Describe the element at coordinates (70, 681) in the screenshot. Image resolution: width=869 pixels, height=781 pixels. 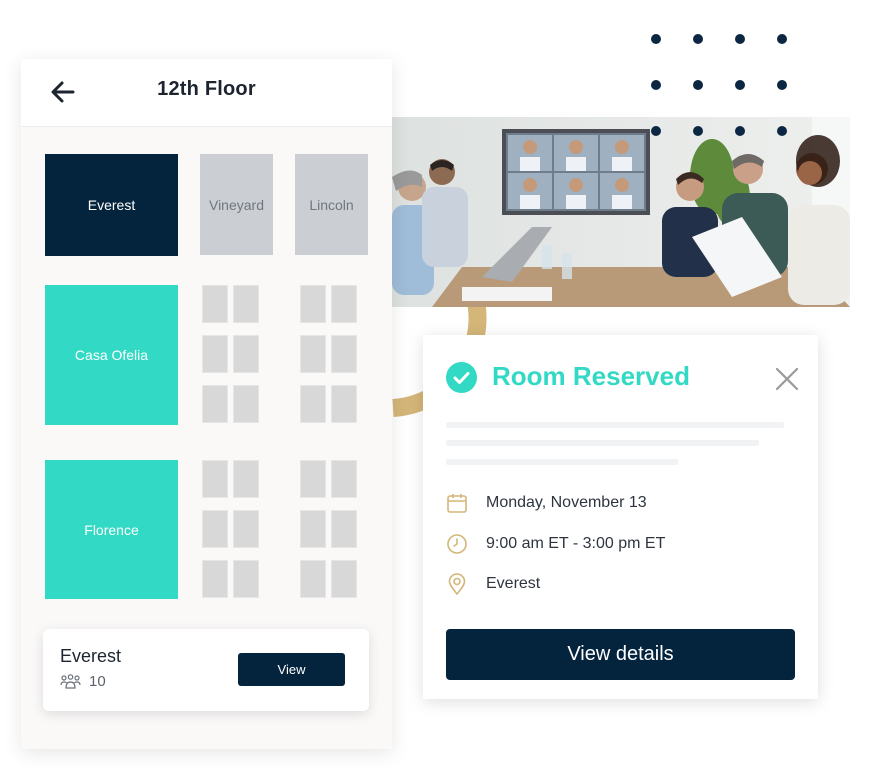
I see `people-group-icon` at that location.